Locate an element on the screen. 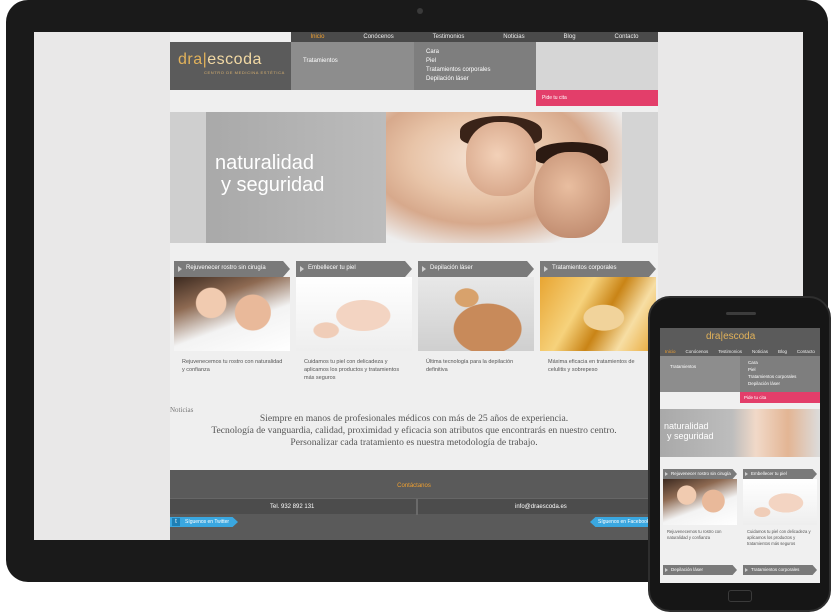  camera-icon is located at coordinates (420, 11).